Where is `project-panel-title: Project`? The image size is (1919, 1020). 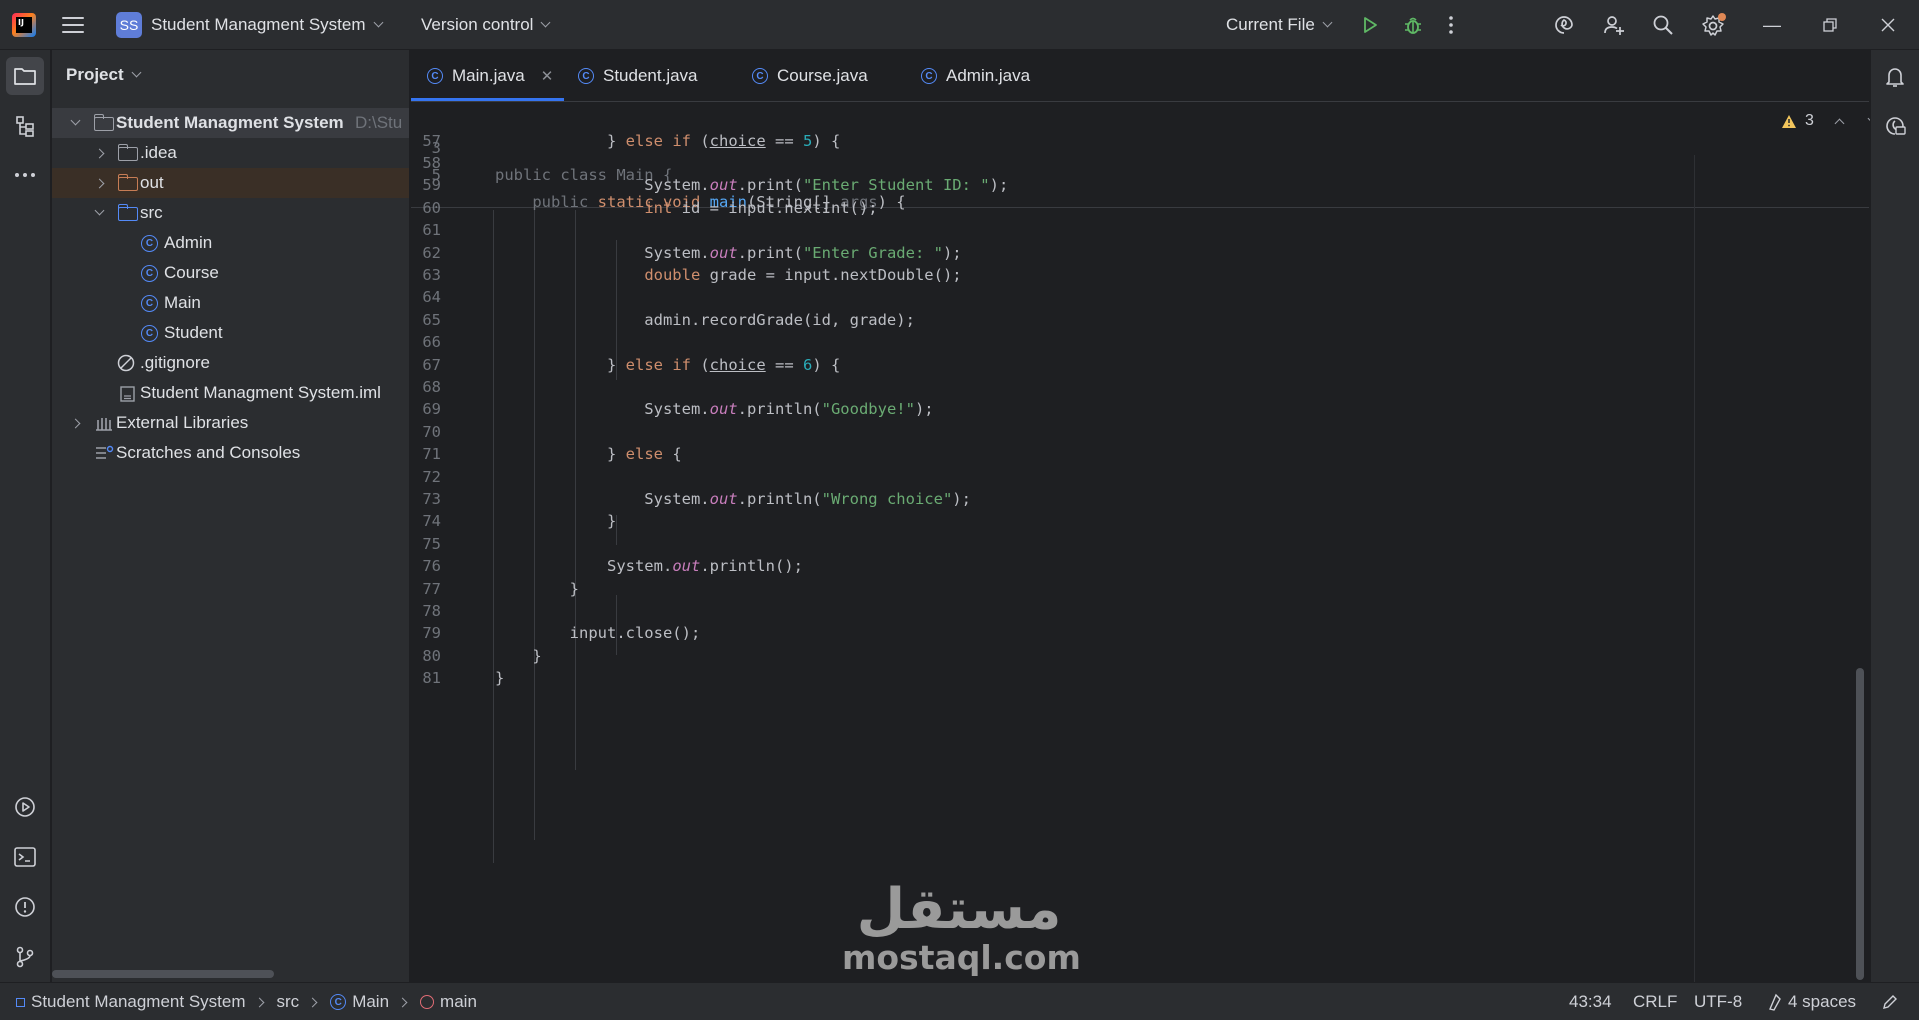 project-panel-title: Project is located at coordinates (104, 75).